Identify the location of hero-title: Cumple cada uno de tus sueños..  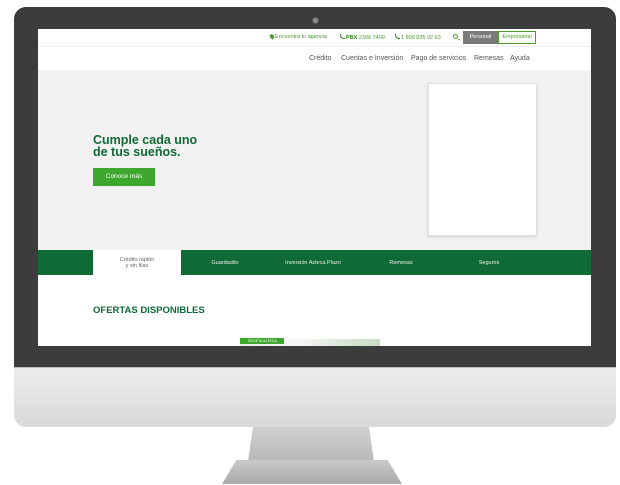
(145, 146).